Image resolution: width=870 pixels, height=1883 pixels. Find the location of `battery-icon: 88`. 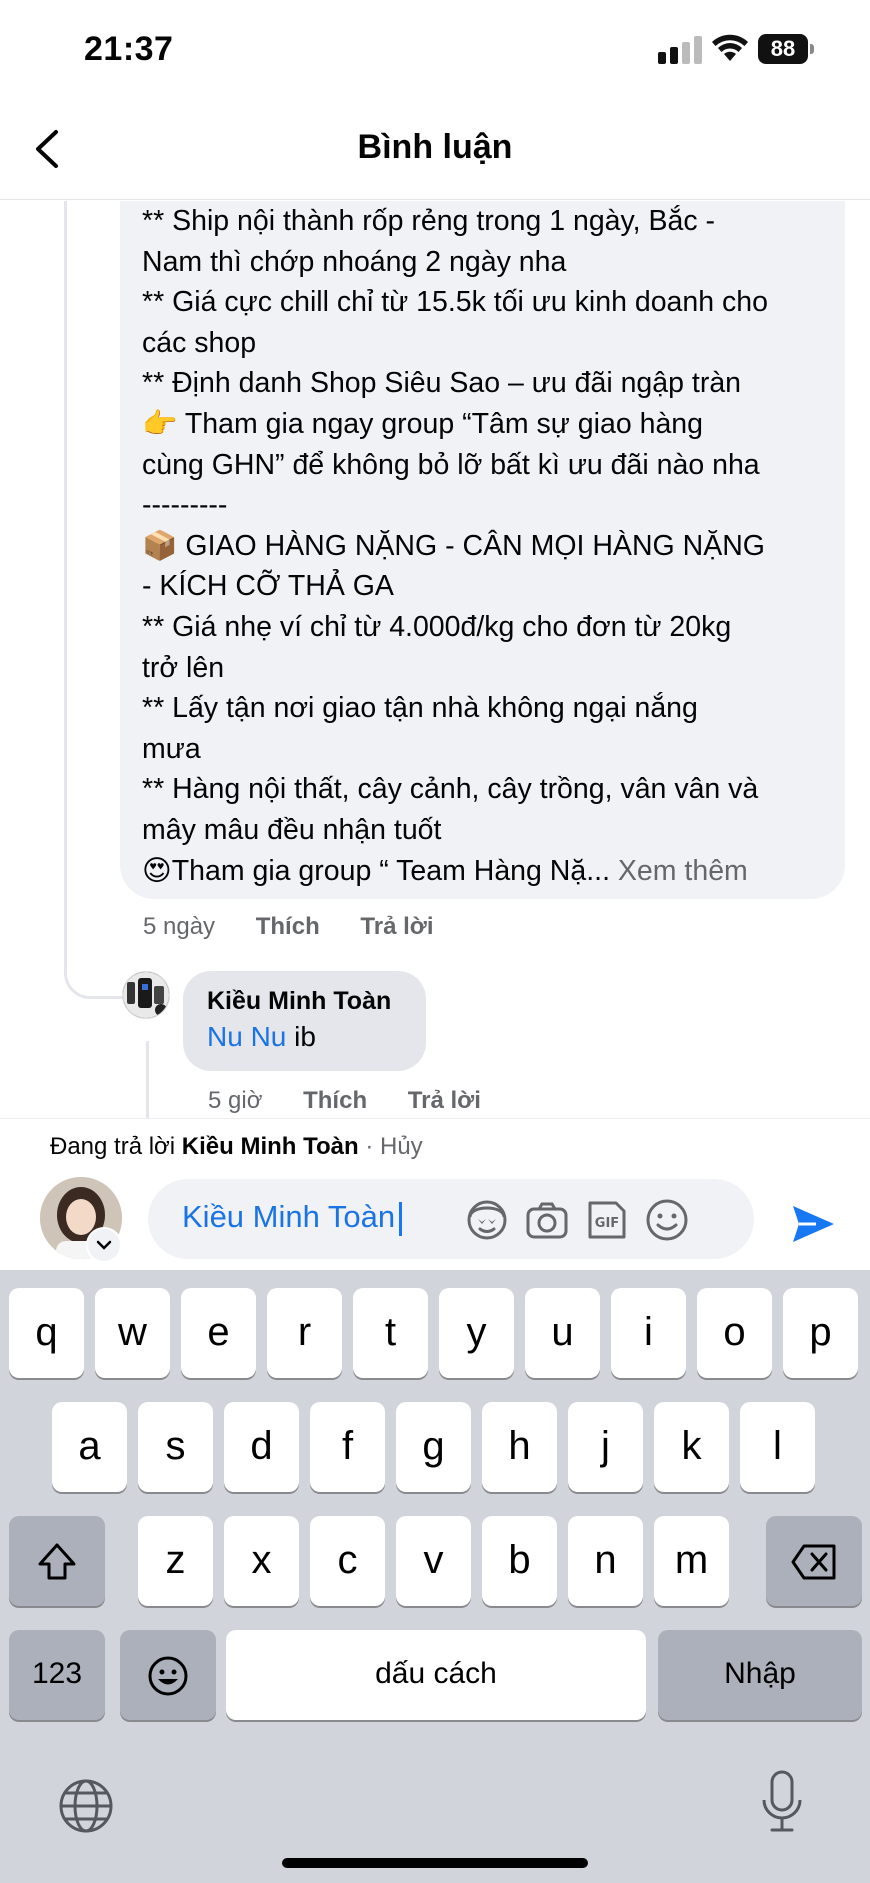

battery-icon: 88 is located at coordinates (786, 49).